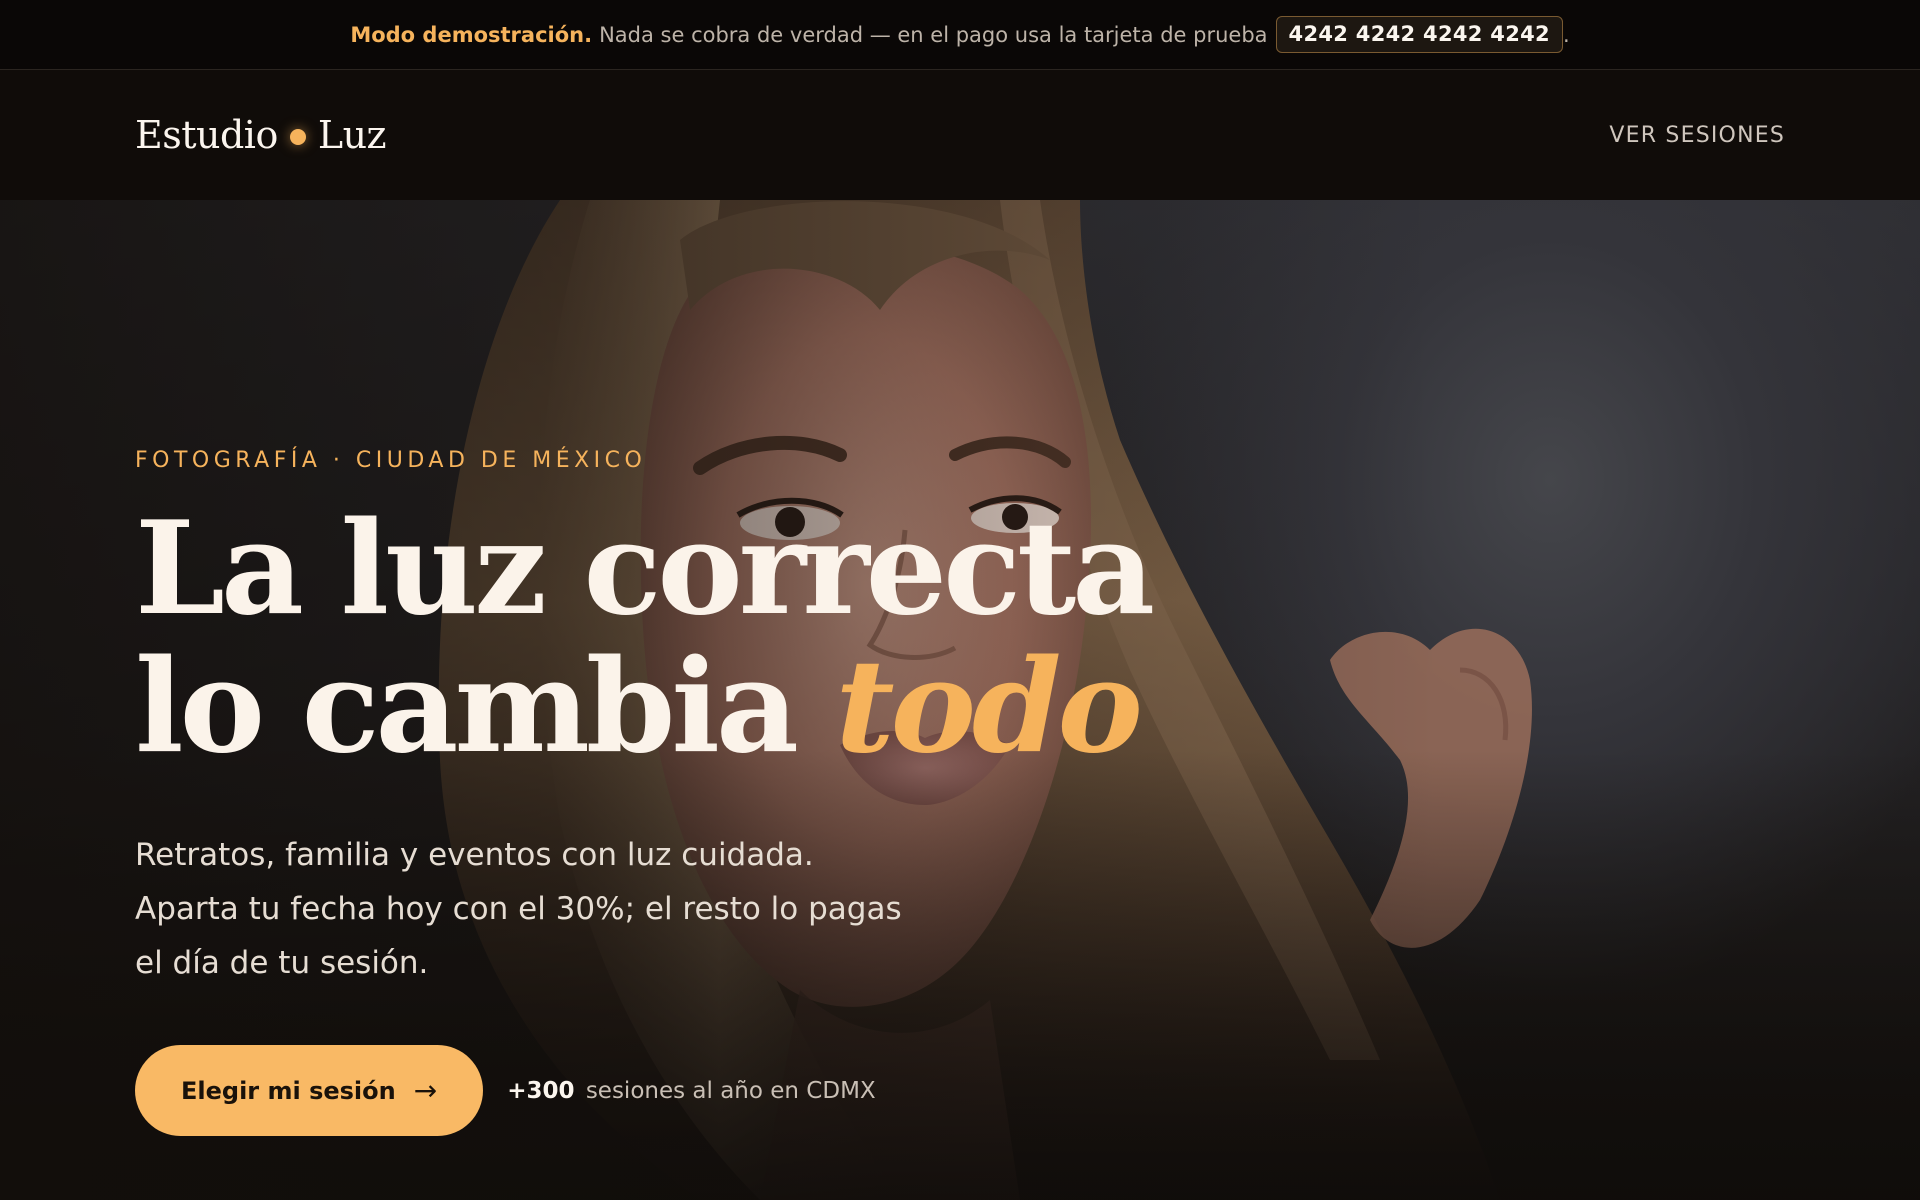 This screenshot has height=1200, width=1920. Describe the element at coordinates (1566, 34) in the screenshot. I see `banner-period: .` at that location.